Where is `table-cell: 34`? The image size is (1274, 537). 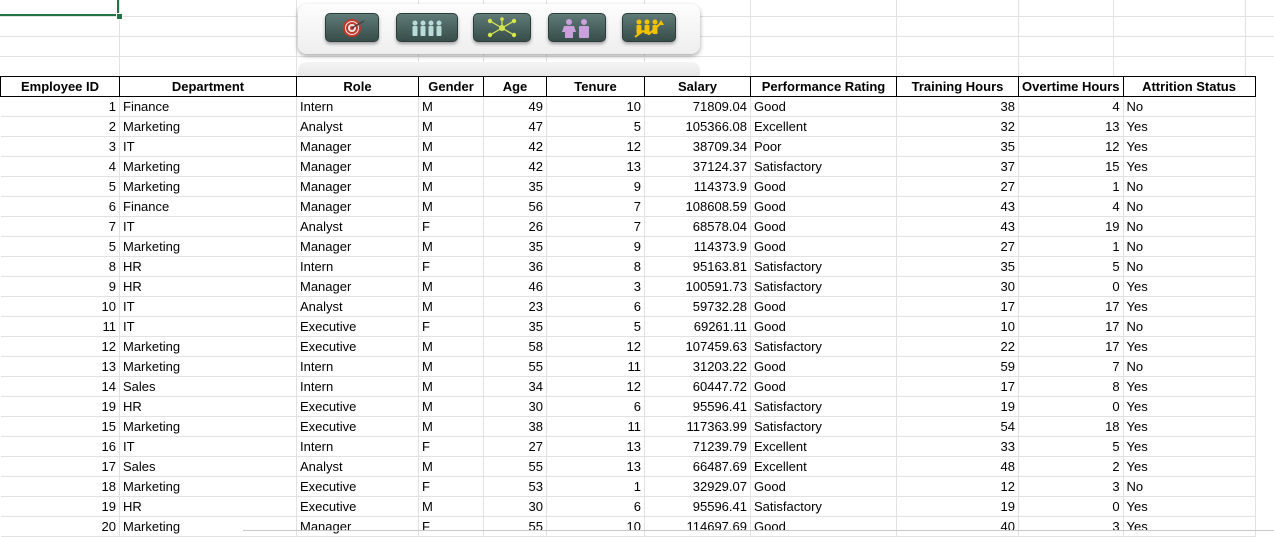 table-cell: 34 is located at coordinates (515, 386).